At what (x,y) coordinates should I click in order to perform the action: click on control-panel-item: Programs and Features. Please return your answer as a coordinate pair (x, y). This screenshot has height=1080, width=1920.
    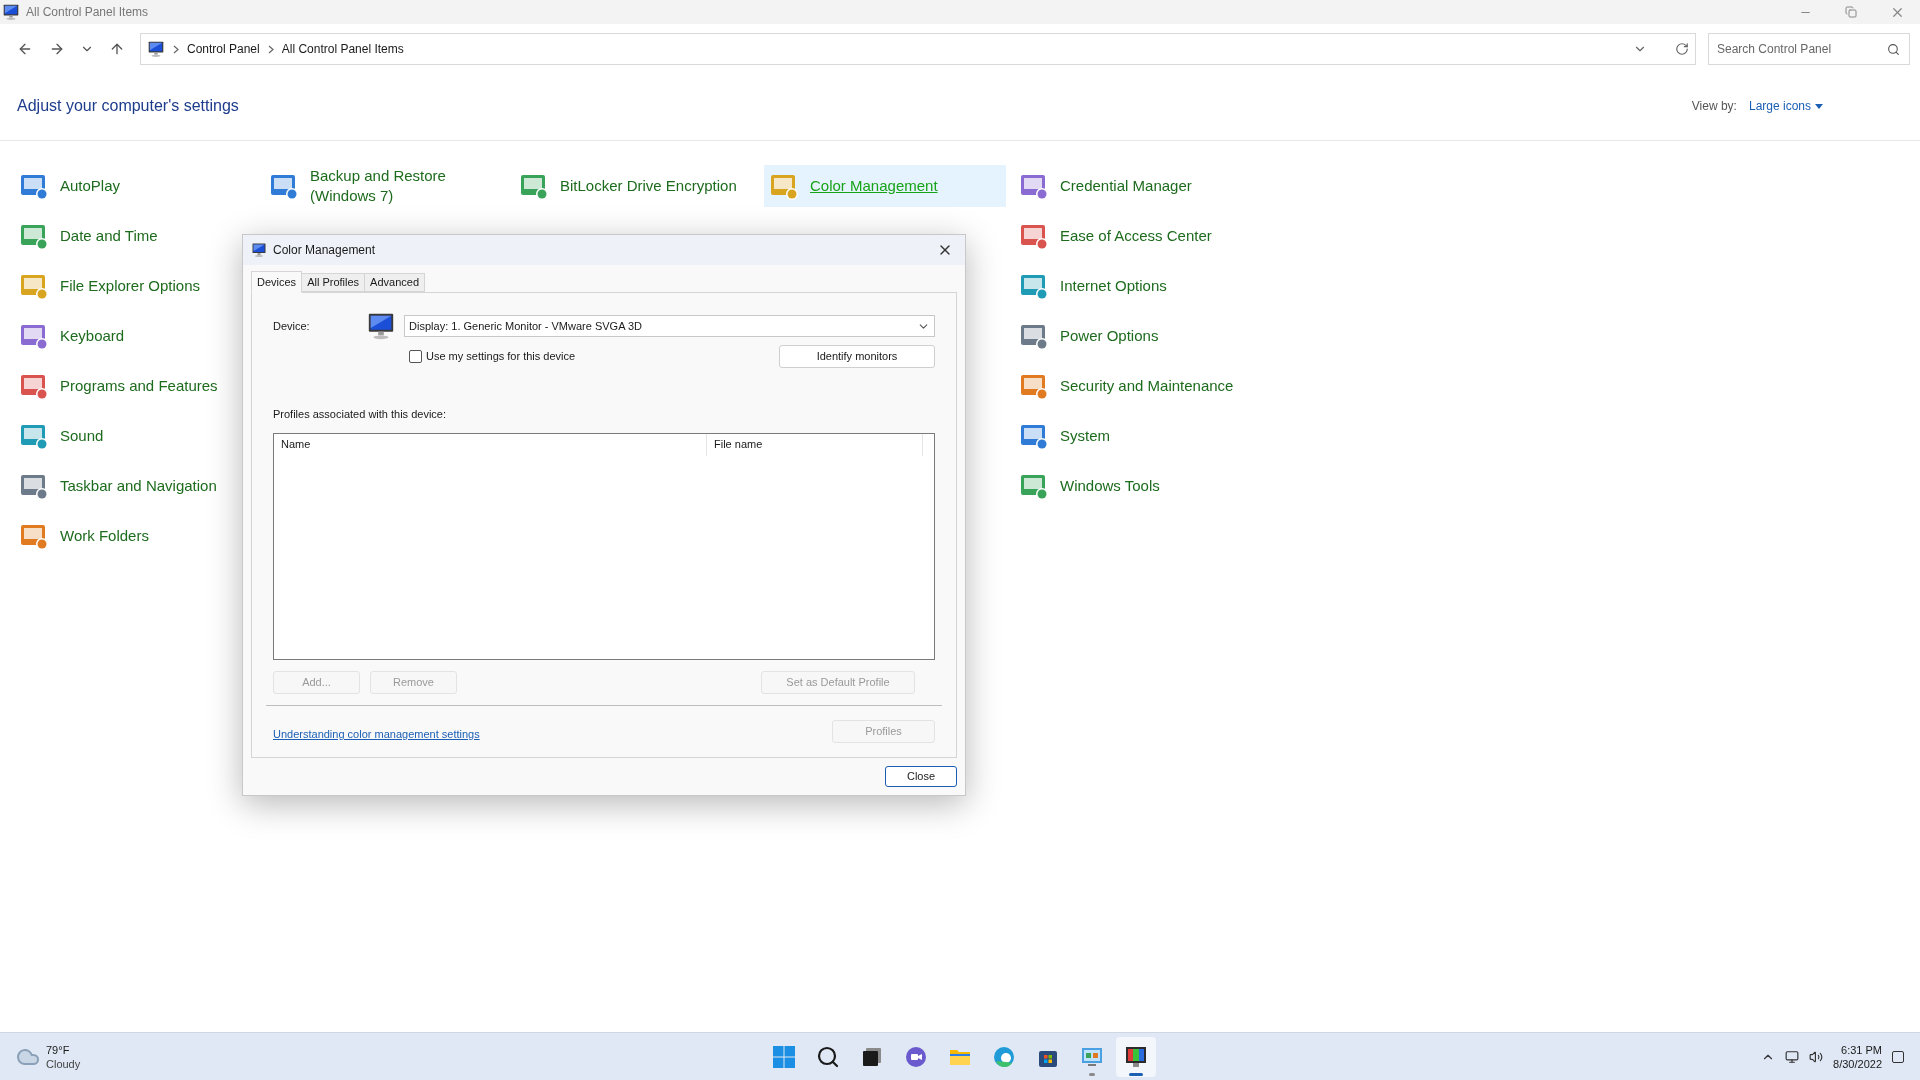
    Looking at the image, I should click on (135, 386).